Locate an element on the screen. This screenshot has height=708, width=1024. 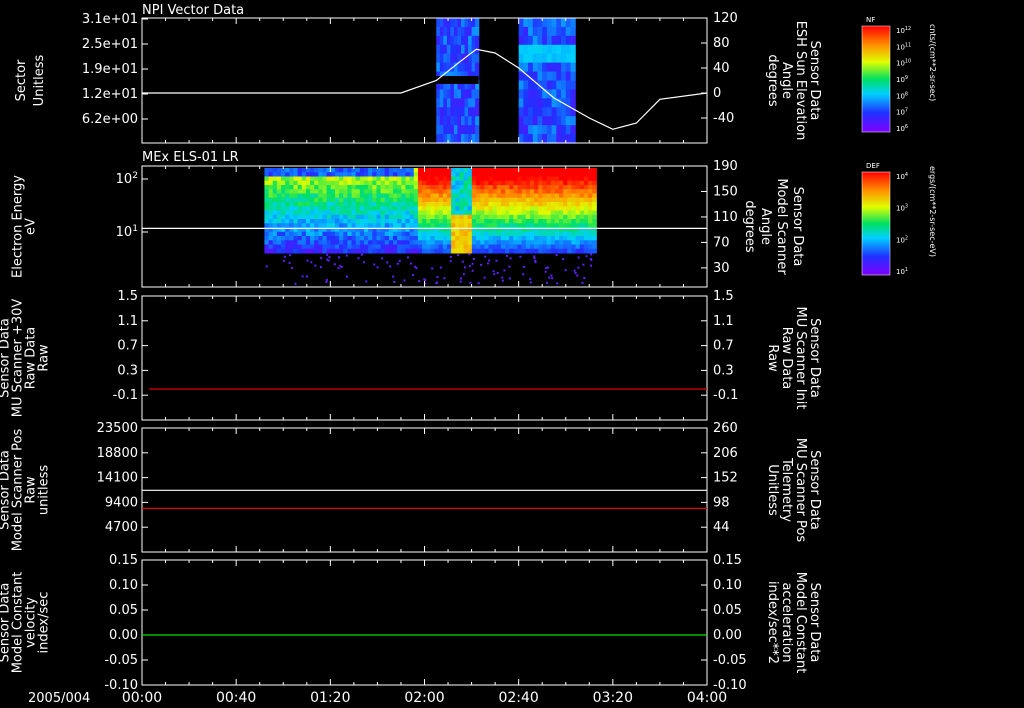
panel2-title: MEx ELS-01 LR is located at coordinates (190, 157).